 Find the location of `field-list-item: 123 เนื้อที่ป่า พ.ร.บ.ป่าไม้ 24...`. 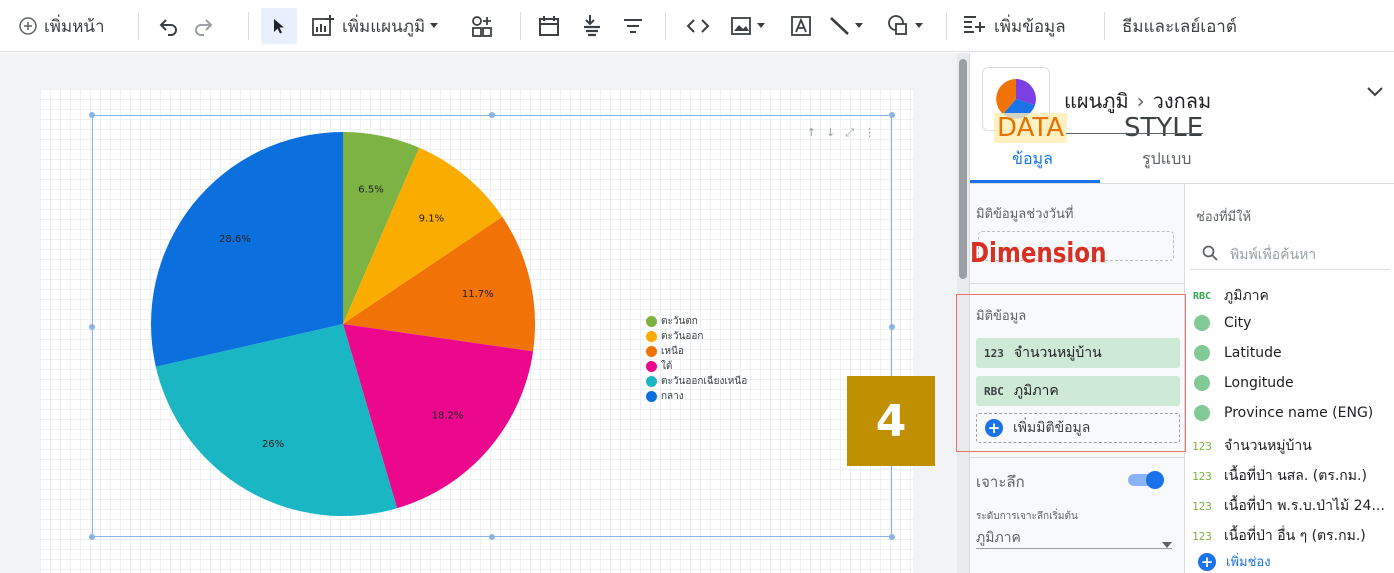

field-list-item: 123 เนื้อที่ป่า พ.ร.บ.ป่าไม้ 24... is located at coordinates (1287, 506).